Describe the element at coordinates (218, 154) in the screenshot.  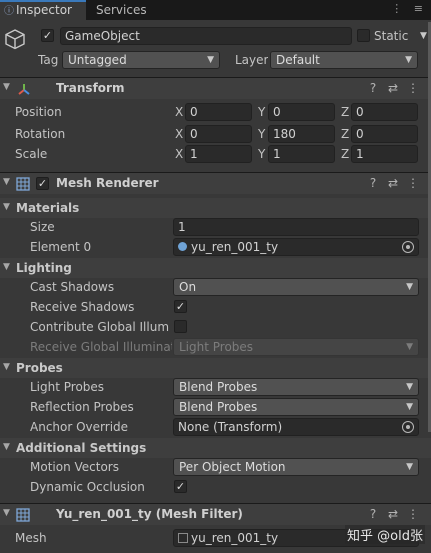
I see `scale-x-field: 1` at that location.